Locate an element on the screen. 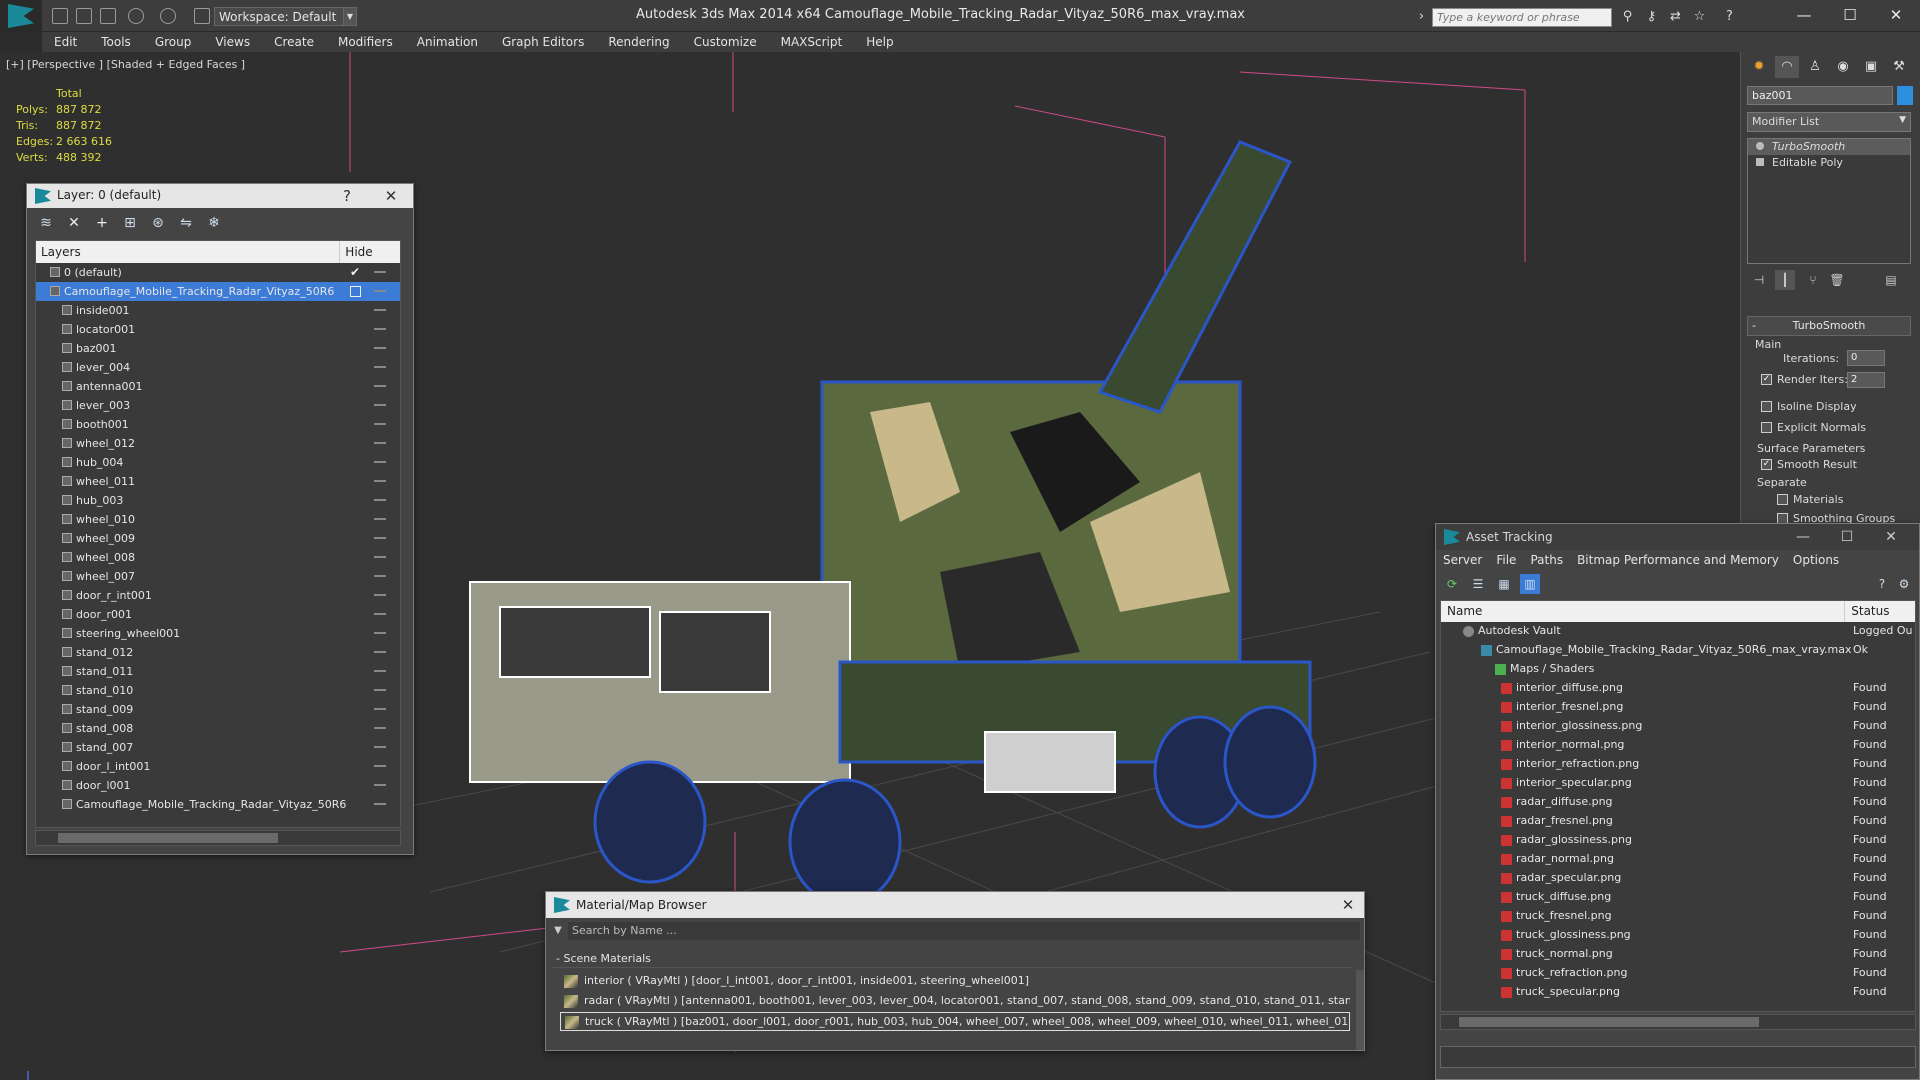 This screenshot has width=1920, height=1080. render-iters-spinner: 2 is located at coordinates (1866, 380).